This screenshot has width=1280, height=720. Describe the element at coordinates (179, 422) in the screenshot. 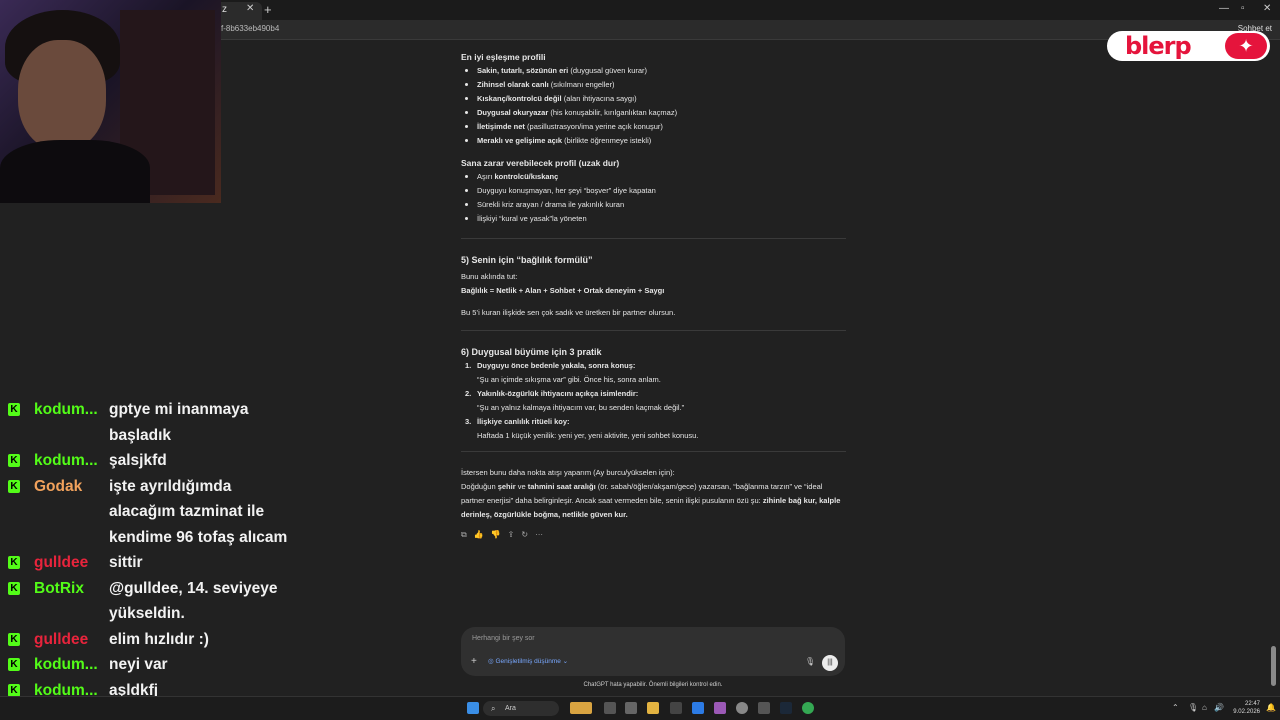

I see `chat-text: gptye mi inanmaya başladık` at that location.